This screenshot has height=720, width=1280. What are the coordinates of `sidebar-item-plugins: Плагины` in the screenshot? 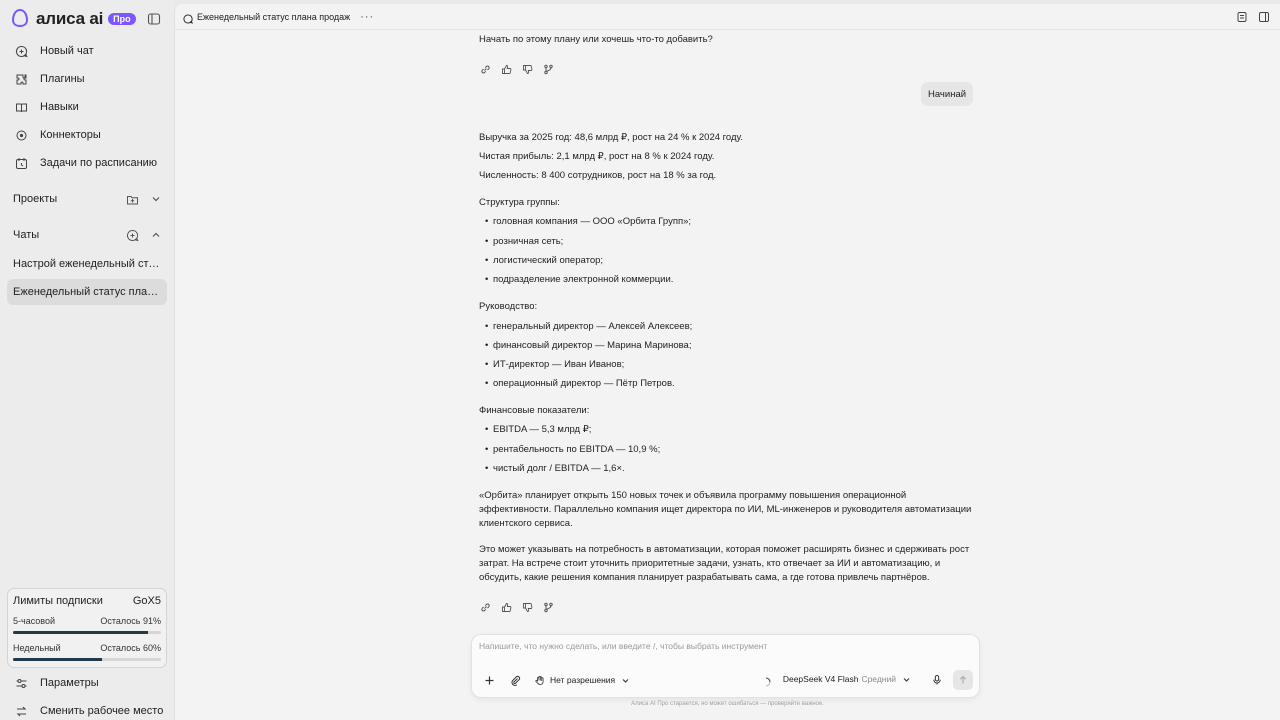 It's located at (87, 79).